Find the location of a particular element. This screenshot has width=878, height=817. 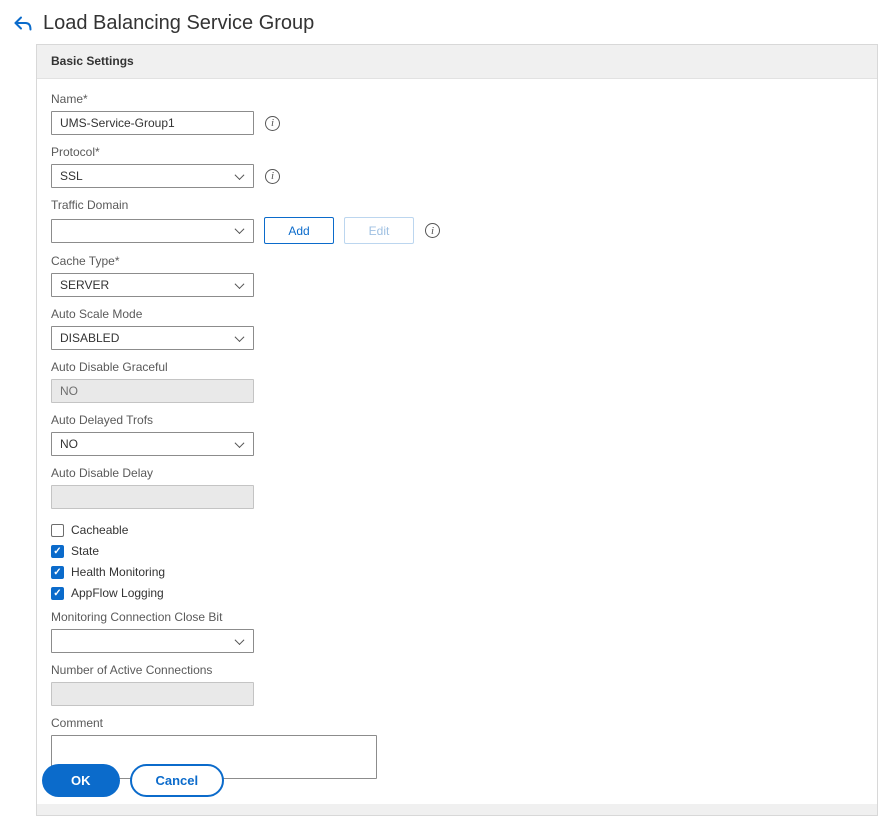

back-arrow-icon is located at coordinates (23, 24).